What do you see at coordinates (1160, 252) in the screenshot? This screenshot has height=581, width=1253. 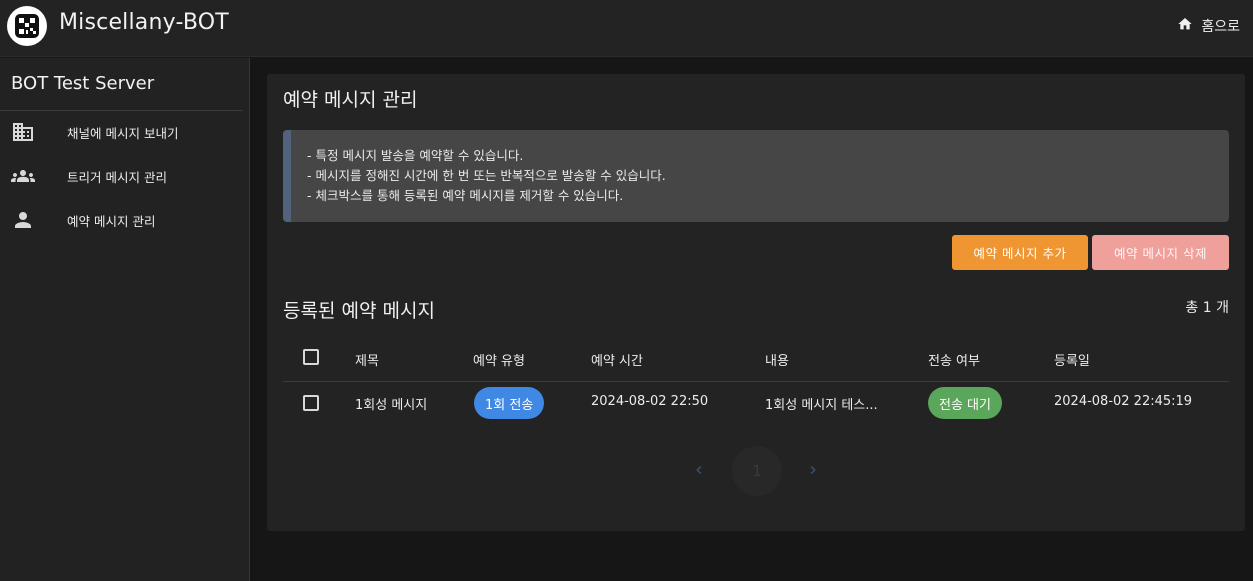 I see `delete-scheduled-message-button: 예약 메시지 삭제` at bounding box center [1160, 252].